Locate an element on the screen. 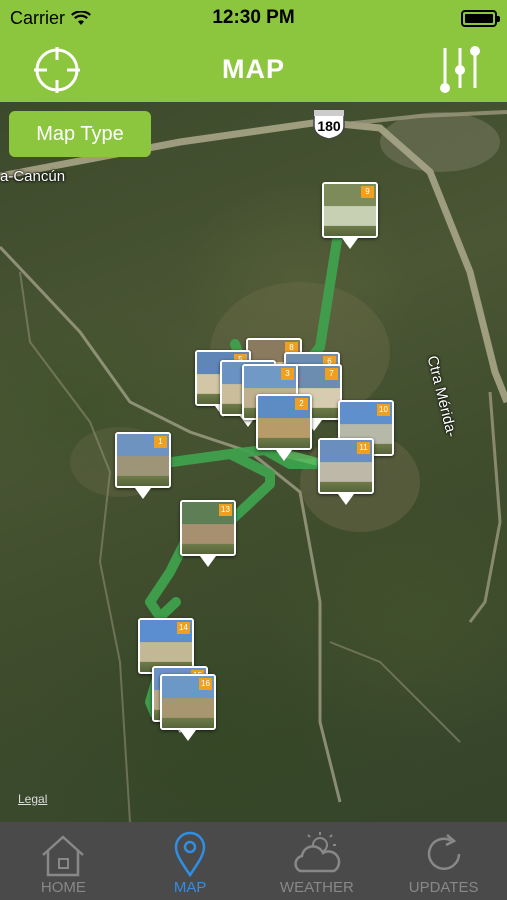 This screenshot has width=507, height=900. tab-home-label: HOME is located at coordinates (63, 887).